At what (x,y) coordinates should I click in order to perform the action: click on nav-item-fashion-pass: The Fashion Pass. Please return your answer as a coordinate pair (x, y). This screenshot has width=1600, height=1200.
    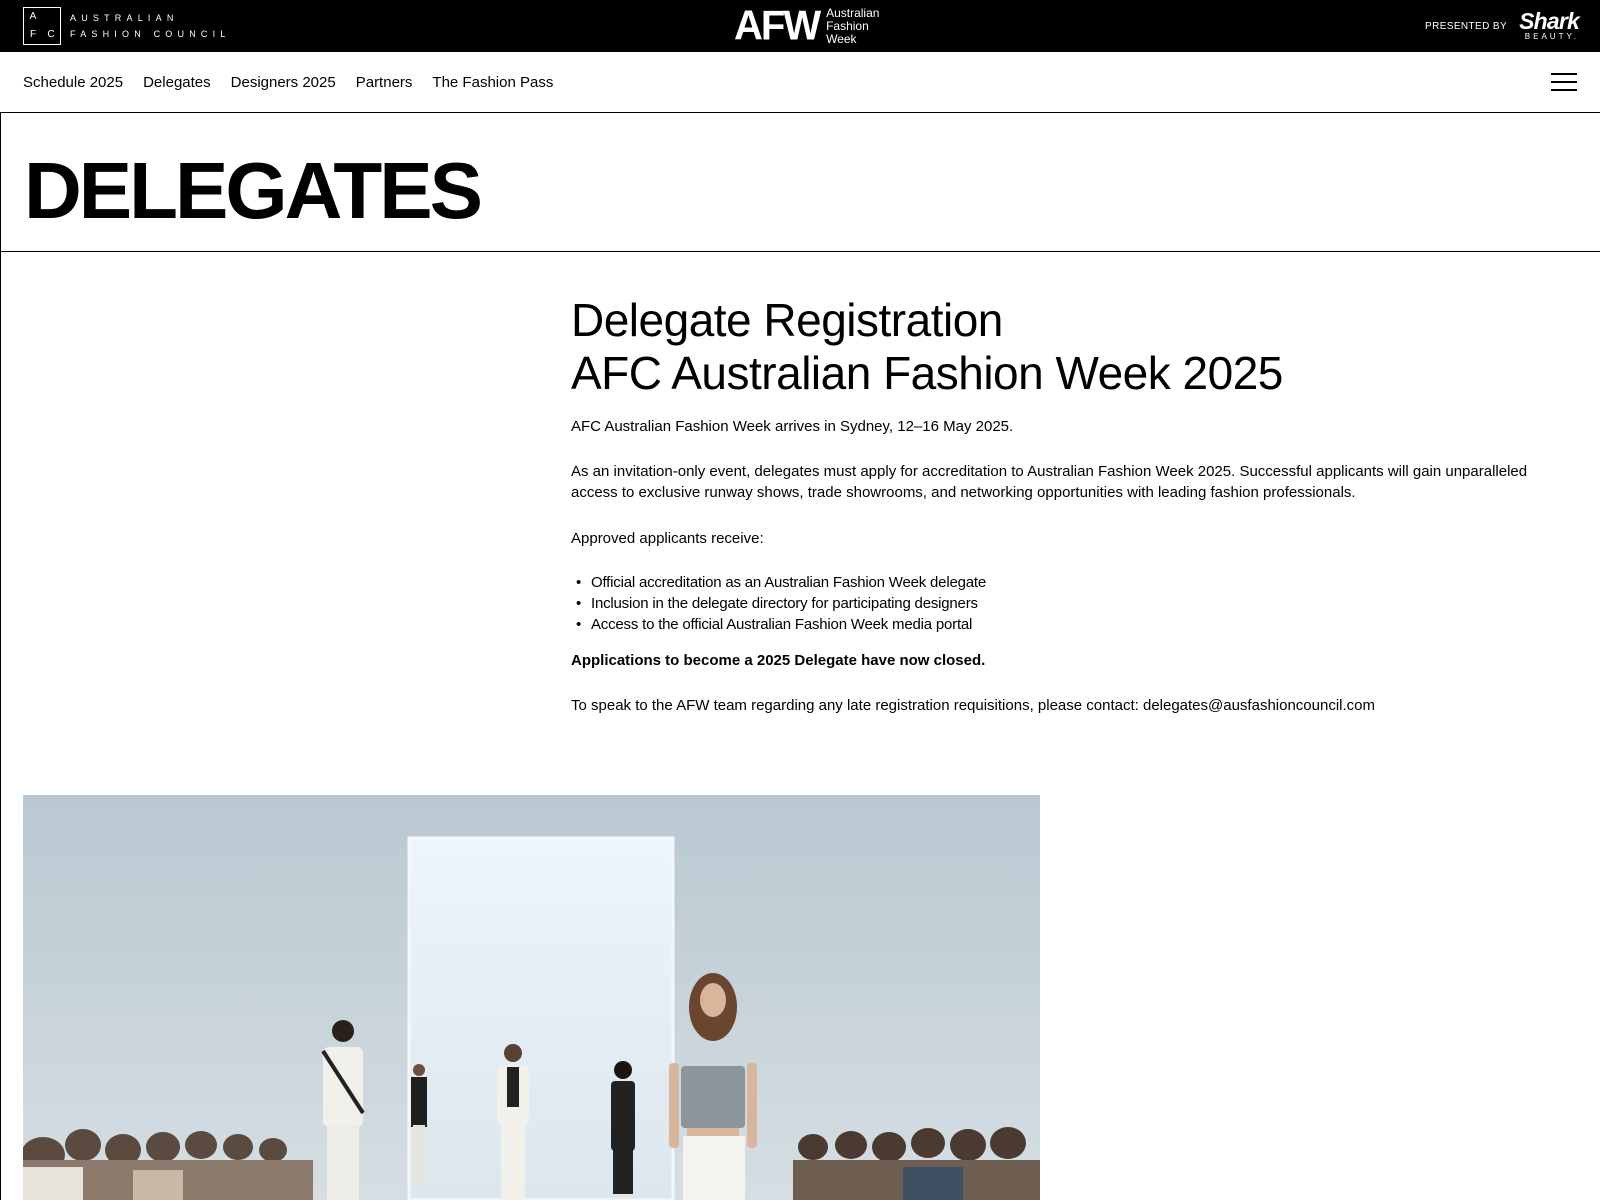
    Looking at the image, I should click on (492, 82).